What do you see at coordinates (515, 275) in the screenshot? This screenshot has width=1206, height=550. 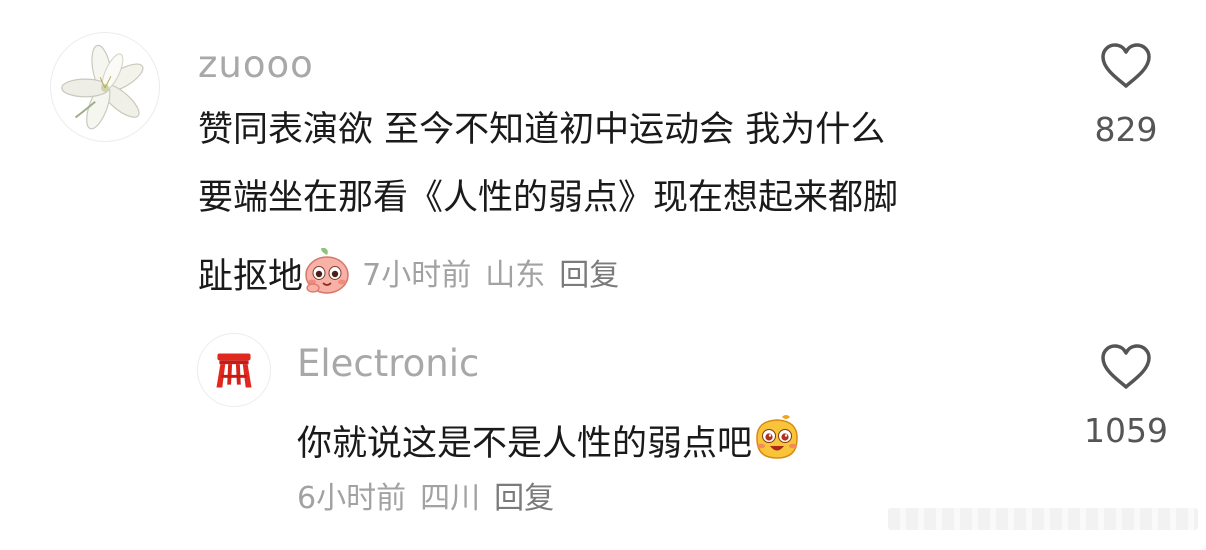 I see `comment-location: 山东` at bounding box center [515, 275].